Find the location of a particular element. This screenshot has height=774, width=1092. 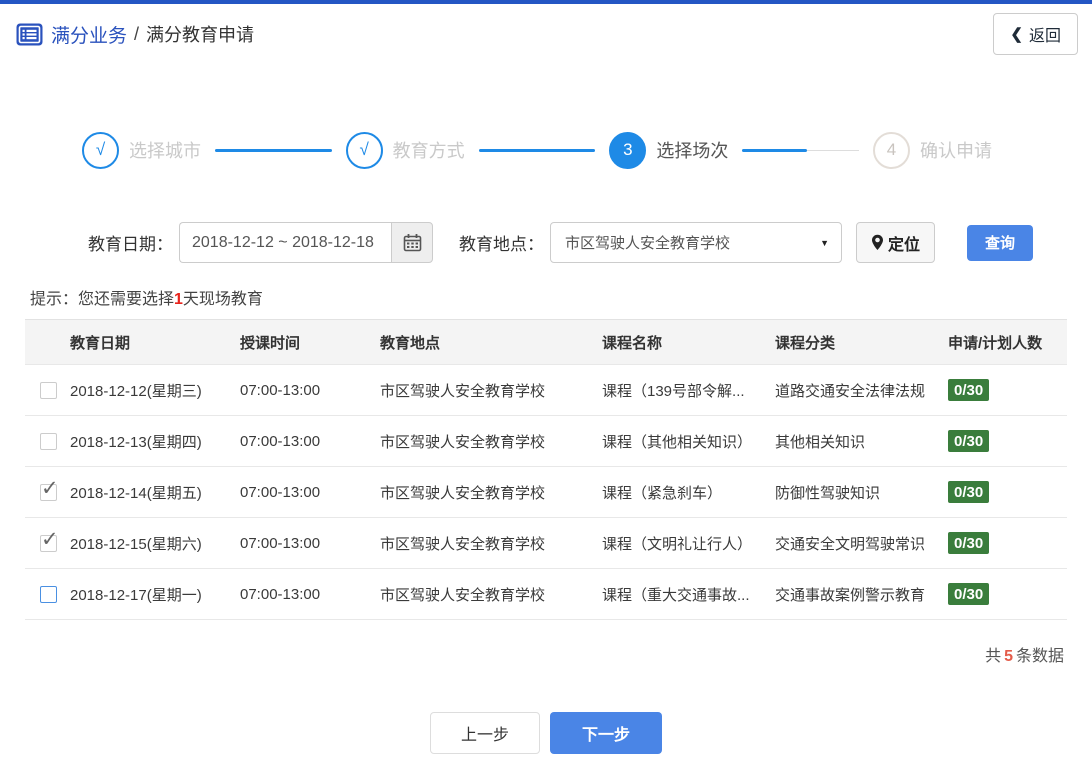

page-header: 满分业务 / 满分教育申请 ❮ 返回 is located at coordinates (546, 34).